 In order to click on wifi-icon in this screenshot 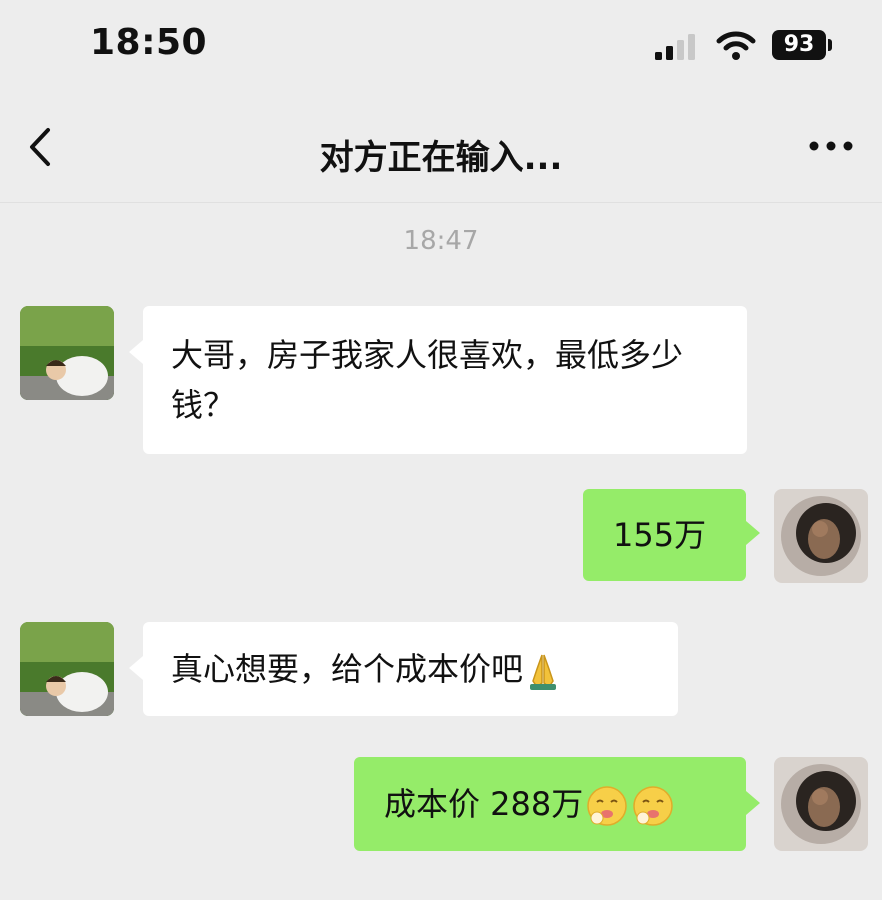, I will do `click(736, 45)`.